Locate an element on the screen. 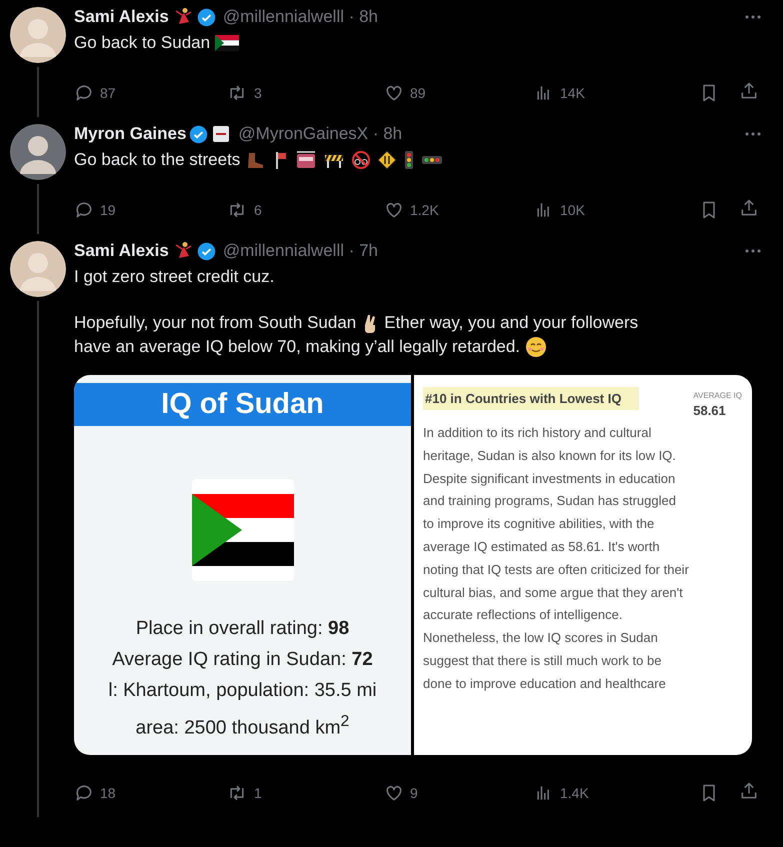 The image size is (783, 847). view-count: 1.4K is located at coordinates (574, 793).